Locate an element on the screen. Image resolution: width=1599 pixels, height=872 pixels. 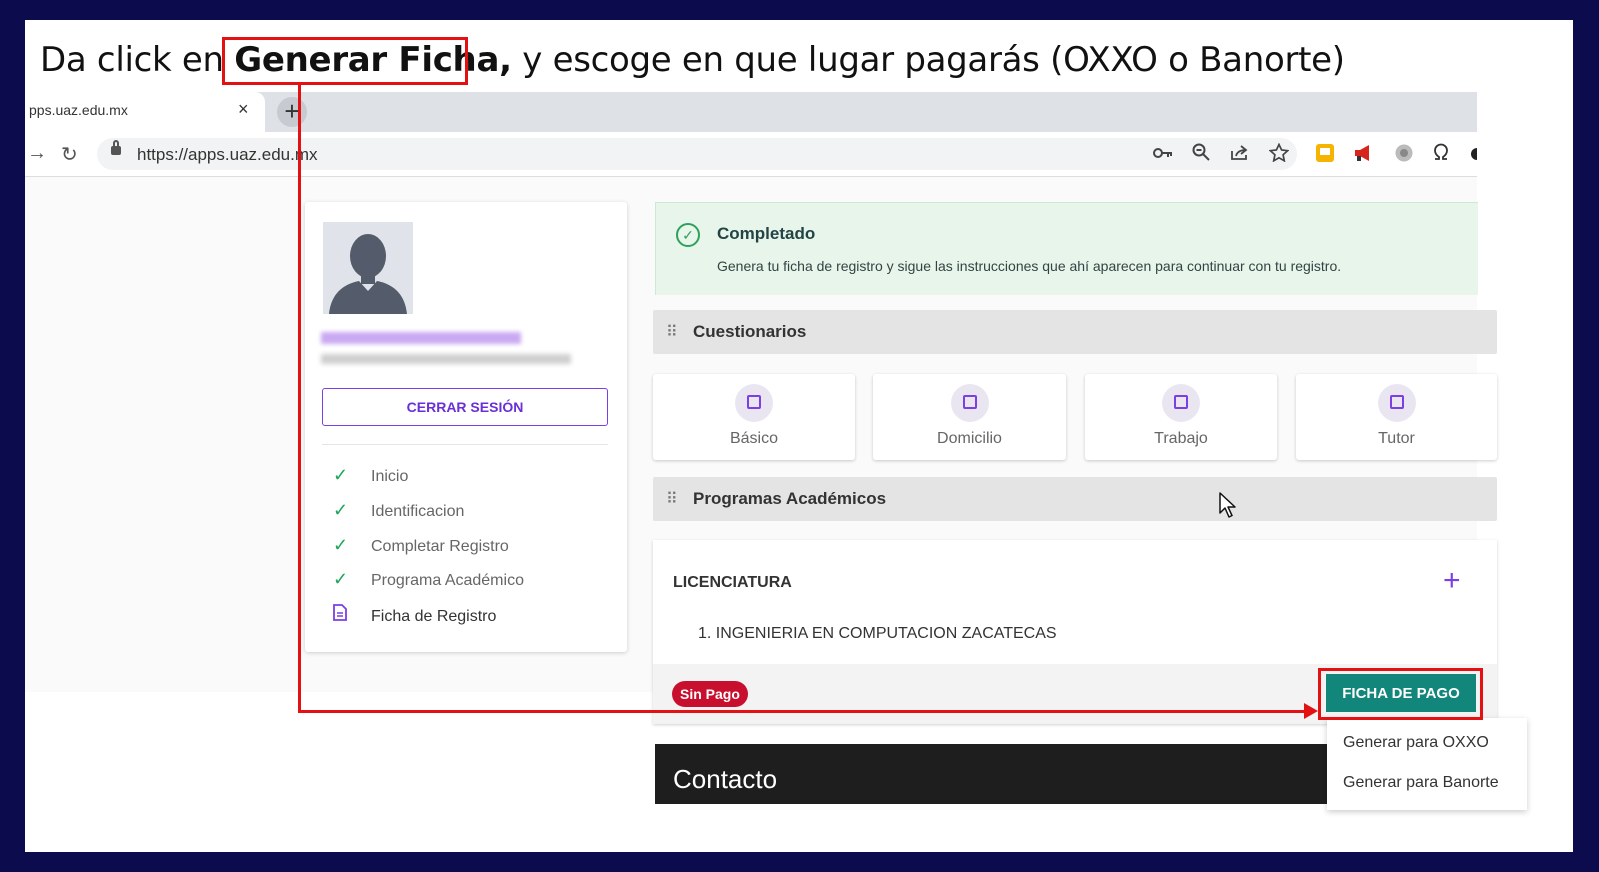
logout-button: CERRAR SESIÓN is located at coordinates (465, 407).